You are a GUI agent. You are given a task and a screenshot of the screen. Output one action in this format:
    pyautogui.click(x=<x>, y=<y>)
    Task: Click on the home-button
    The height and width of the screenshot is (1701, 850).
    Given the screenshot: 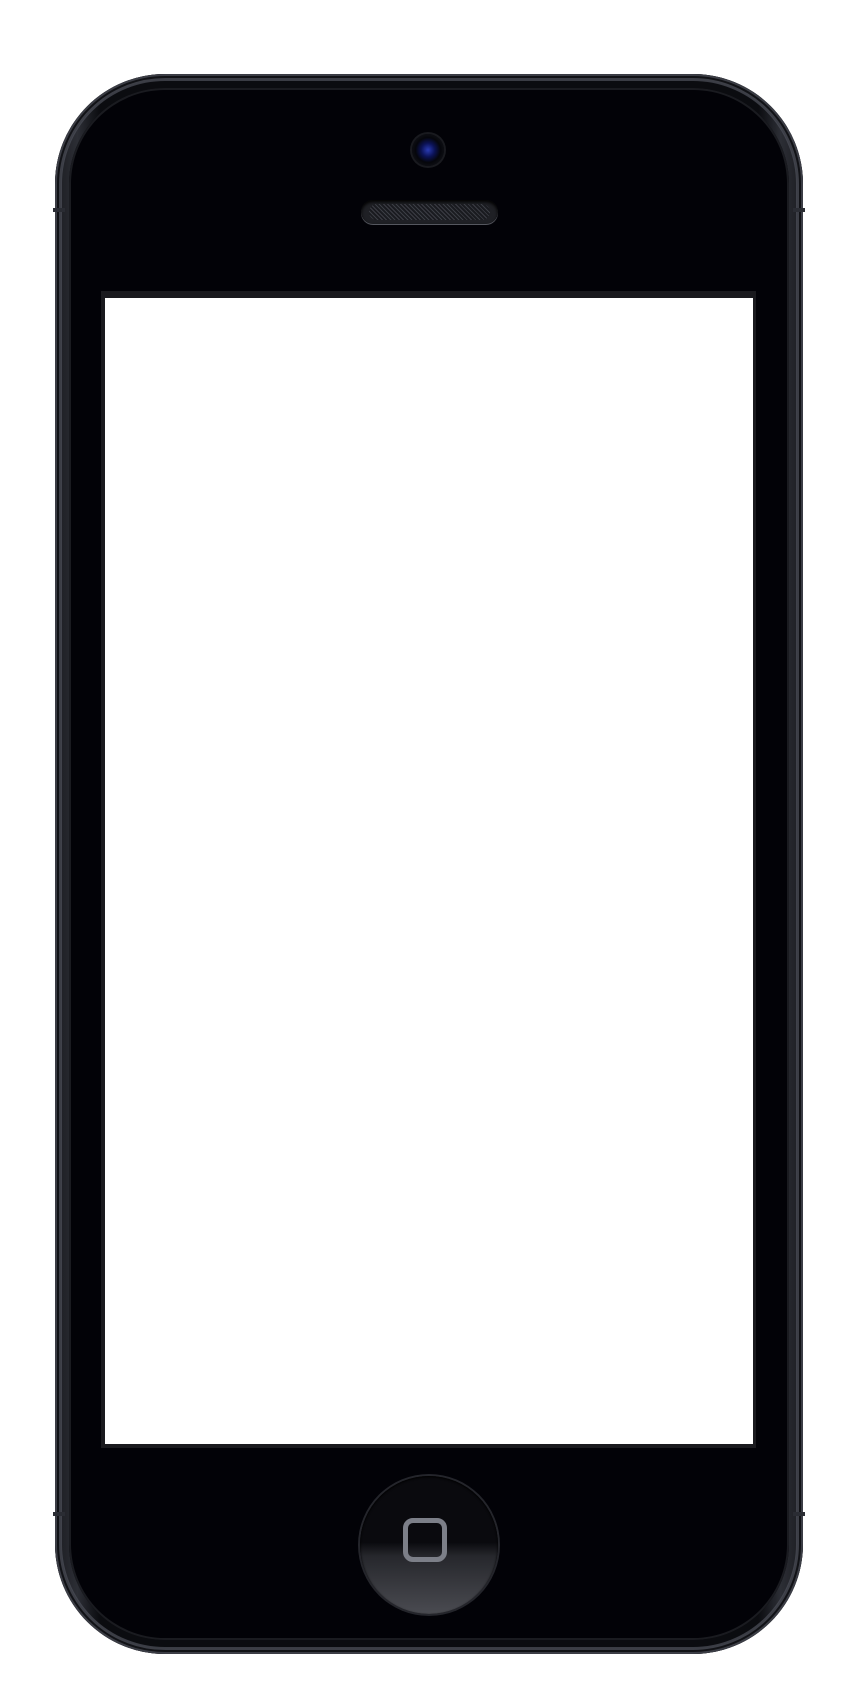 What is the action you would take?
    pyautogui.click(x=429, y=1545)
    